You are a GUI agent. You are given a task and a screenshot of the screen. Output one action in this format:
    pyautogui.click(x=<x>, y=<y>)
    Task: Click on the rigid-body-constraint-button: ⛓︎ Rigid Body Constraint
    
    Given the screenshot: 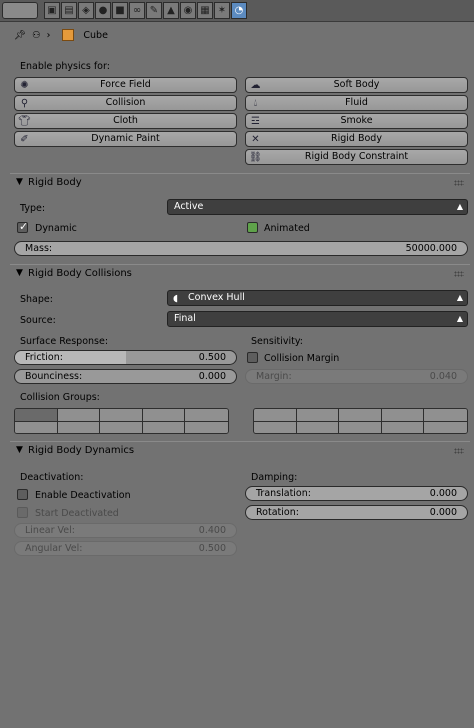 What is the action you would take?
    pyautogui.click(x=356, y=157)
    